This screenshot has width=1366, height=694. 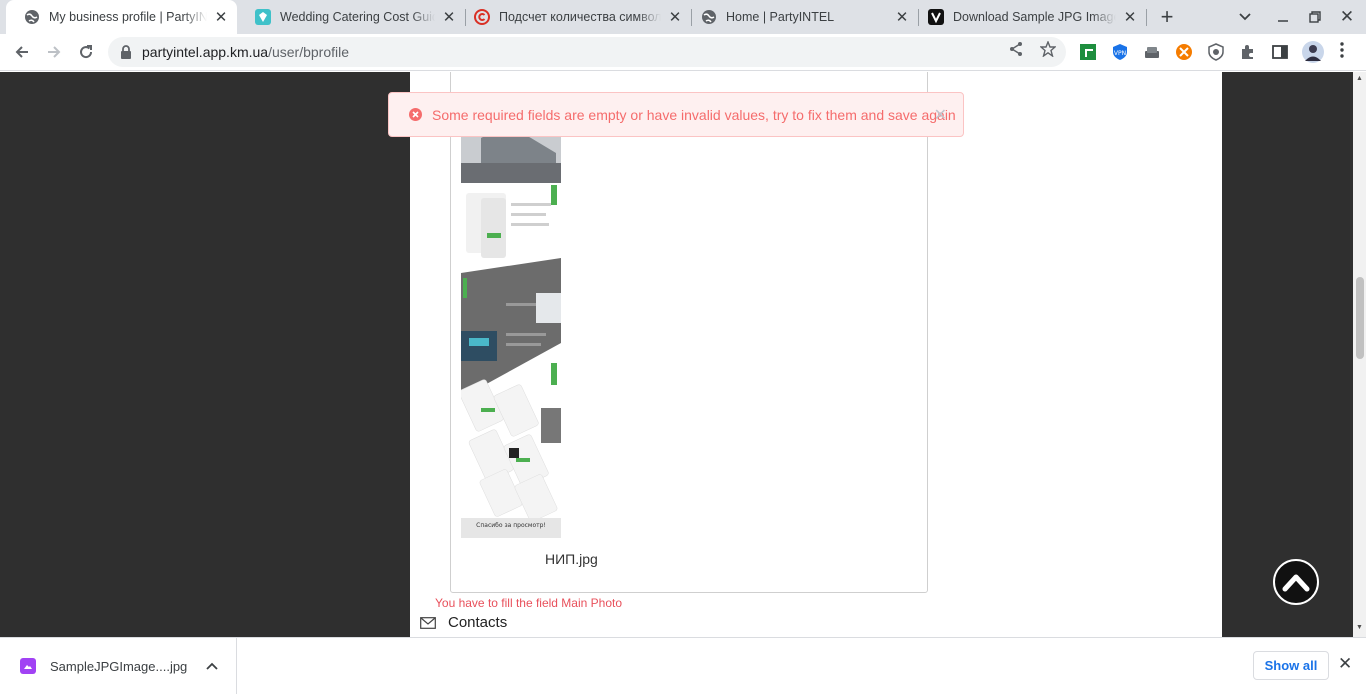 What do you see at coordinates (1146, 17) in the screenshot?
I see `tab-separator` at bounding box center [1146, 17].